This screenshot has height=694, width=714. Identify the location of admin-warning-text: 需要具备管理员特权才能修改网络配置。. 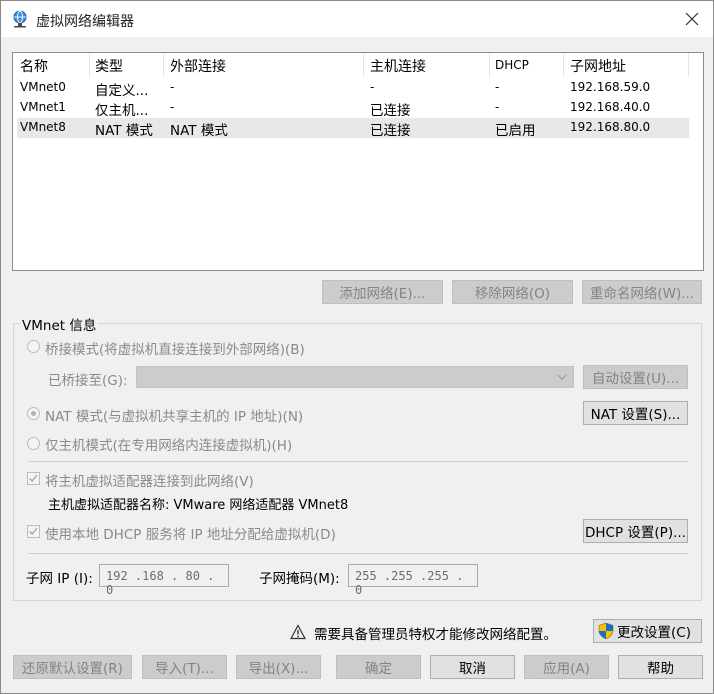
(435, 635).